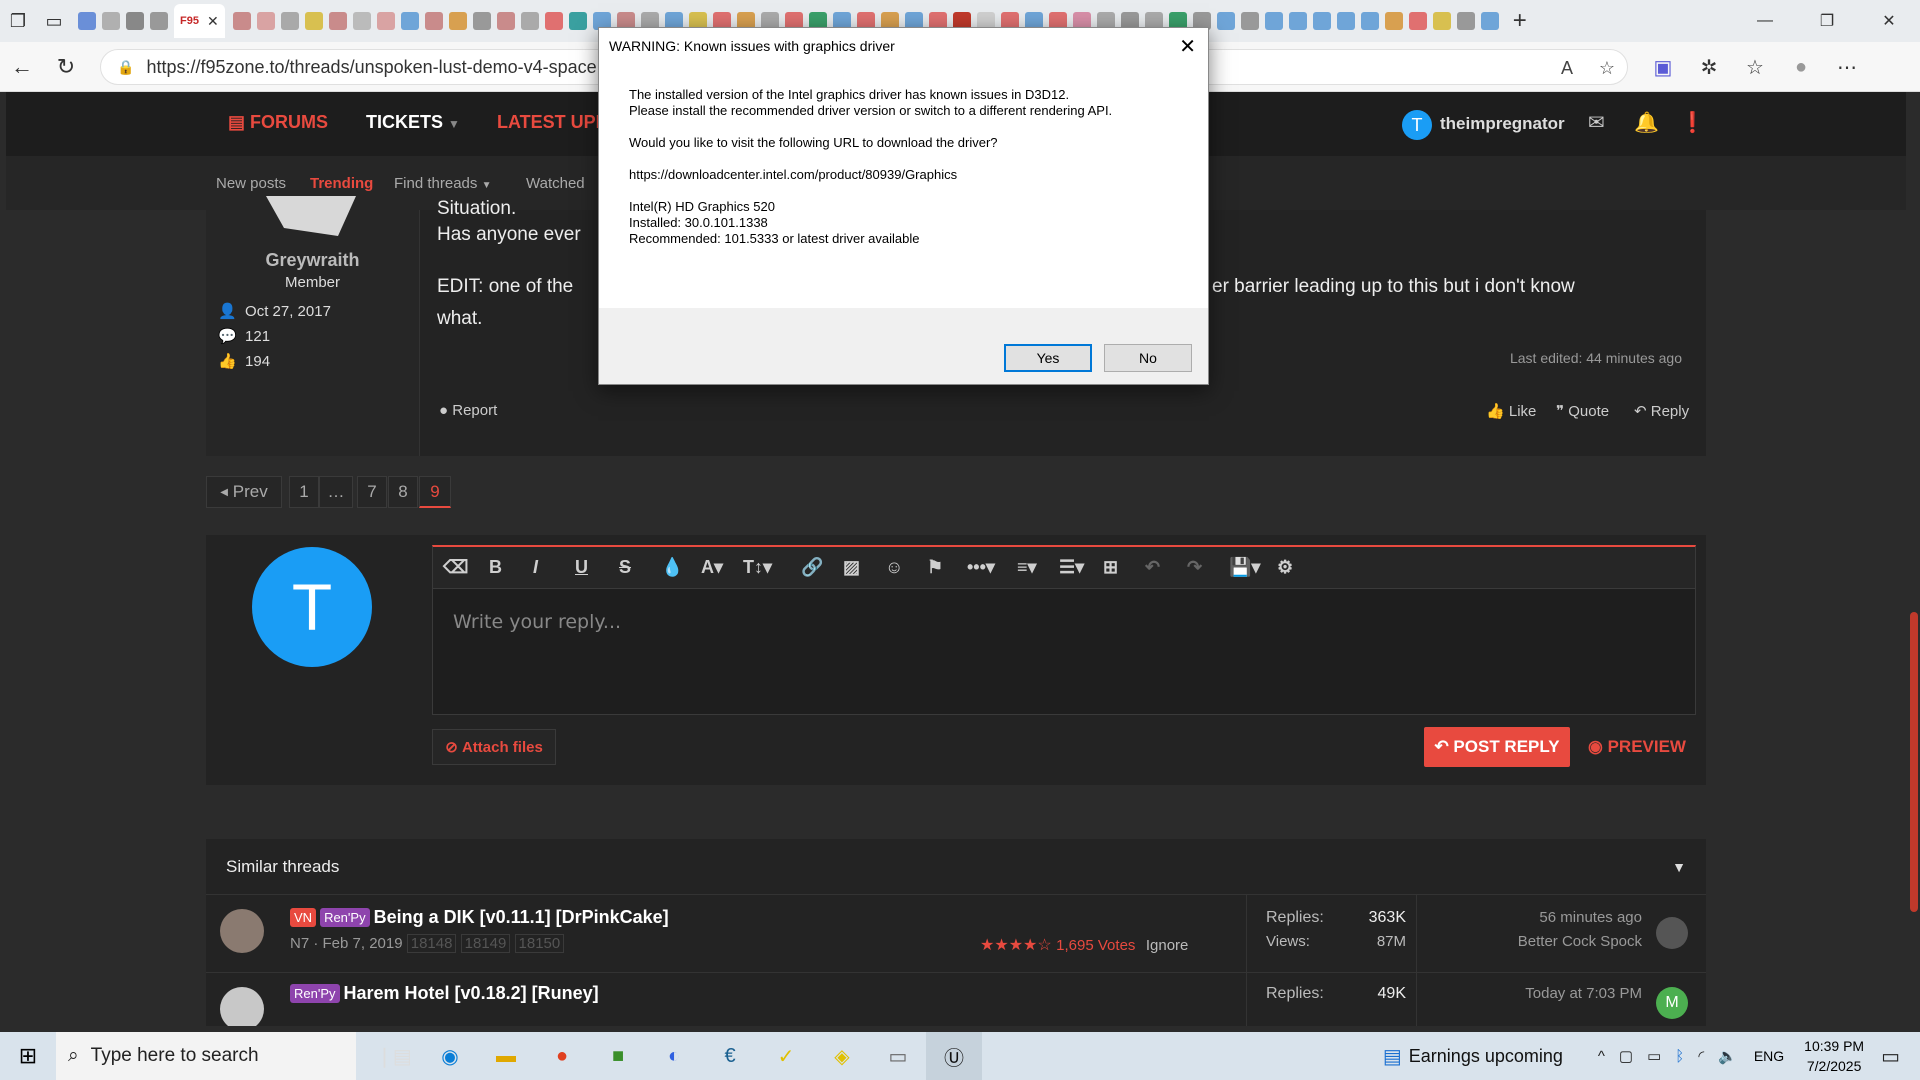 This screenshot has width=1920, height=1080. Describe the element at coordinates (495, 567) in the screenshot. I see `bold-icon: B` at that location.